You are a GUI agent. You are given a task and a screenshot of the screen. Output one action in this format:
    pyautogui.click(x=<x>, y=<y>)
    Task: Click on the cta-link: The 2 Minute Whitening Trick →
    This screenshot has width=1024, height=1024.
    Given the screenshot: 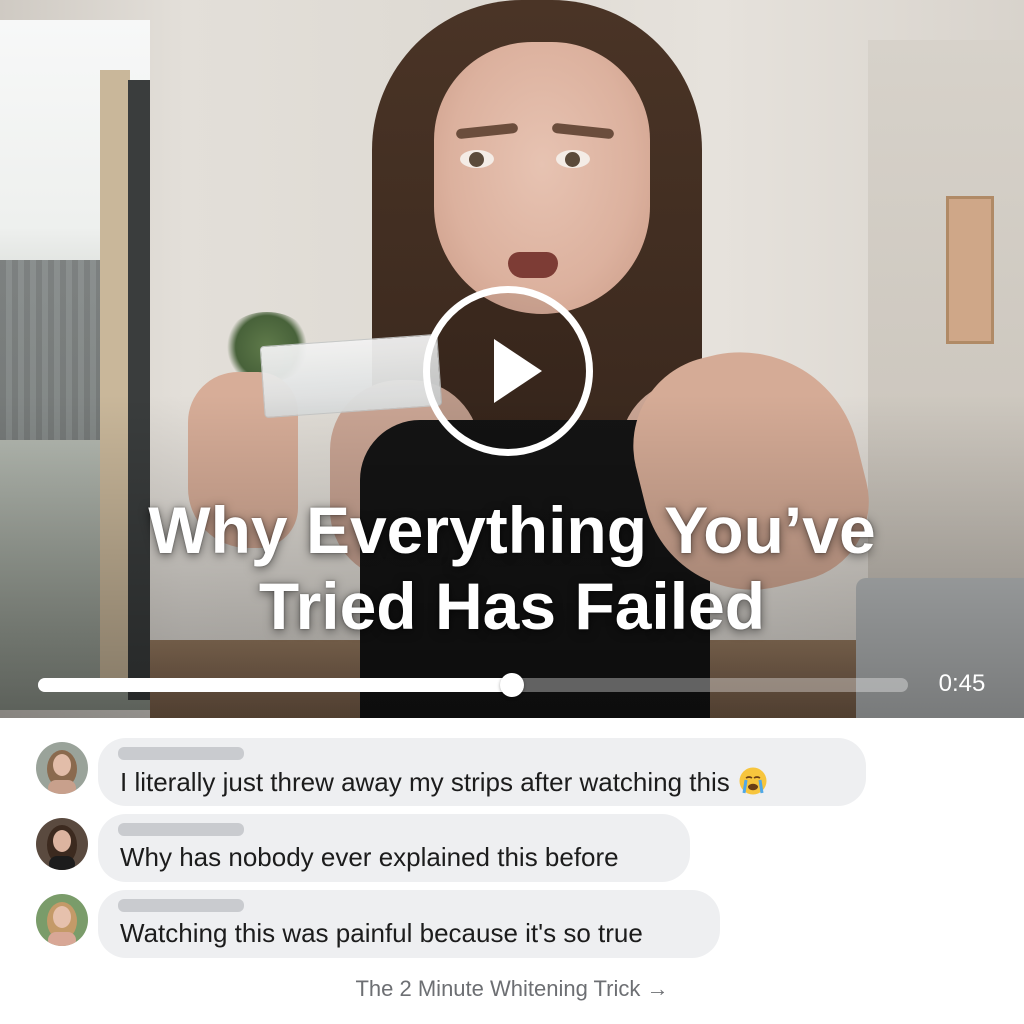 What is the action you would take?
    pyautogui.click(x=512, y=989)
    